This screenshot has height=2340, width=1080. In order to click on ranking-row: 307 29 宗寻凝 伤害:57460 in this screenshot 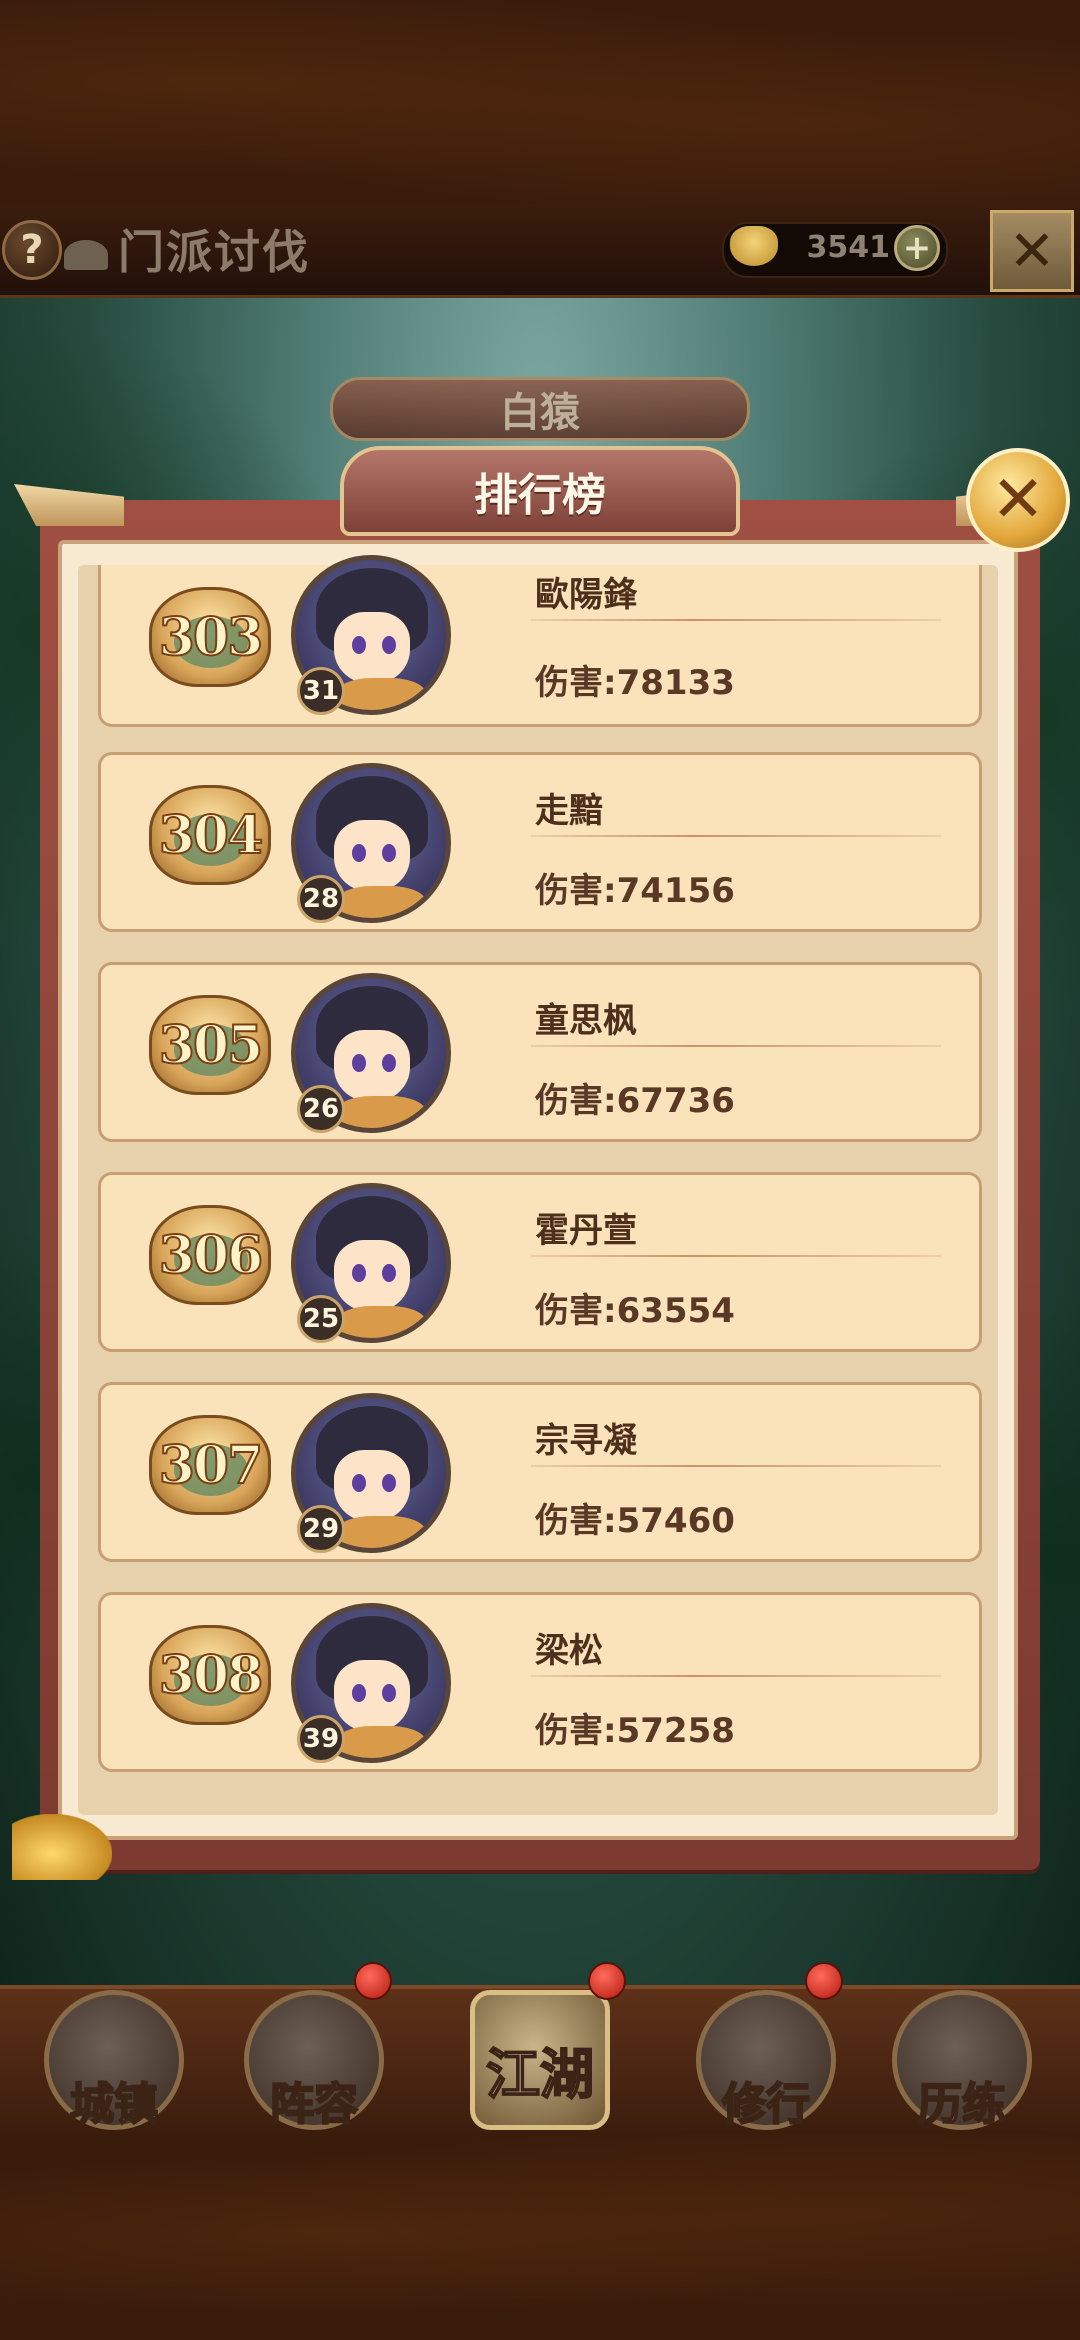, I will do `click(540, 1472)`.